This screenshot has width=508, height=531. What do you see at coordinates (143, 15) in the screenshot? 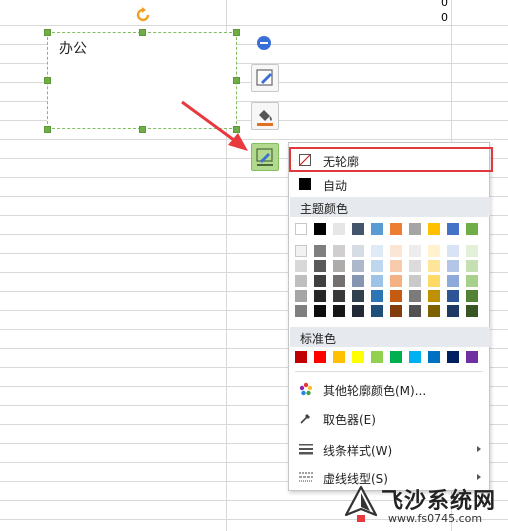
I see `rotate-handle-icon` at bounding box center [143, 15].